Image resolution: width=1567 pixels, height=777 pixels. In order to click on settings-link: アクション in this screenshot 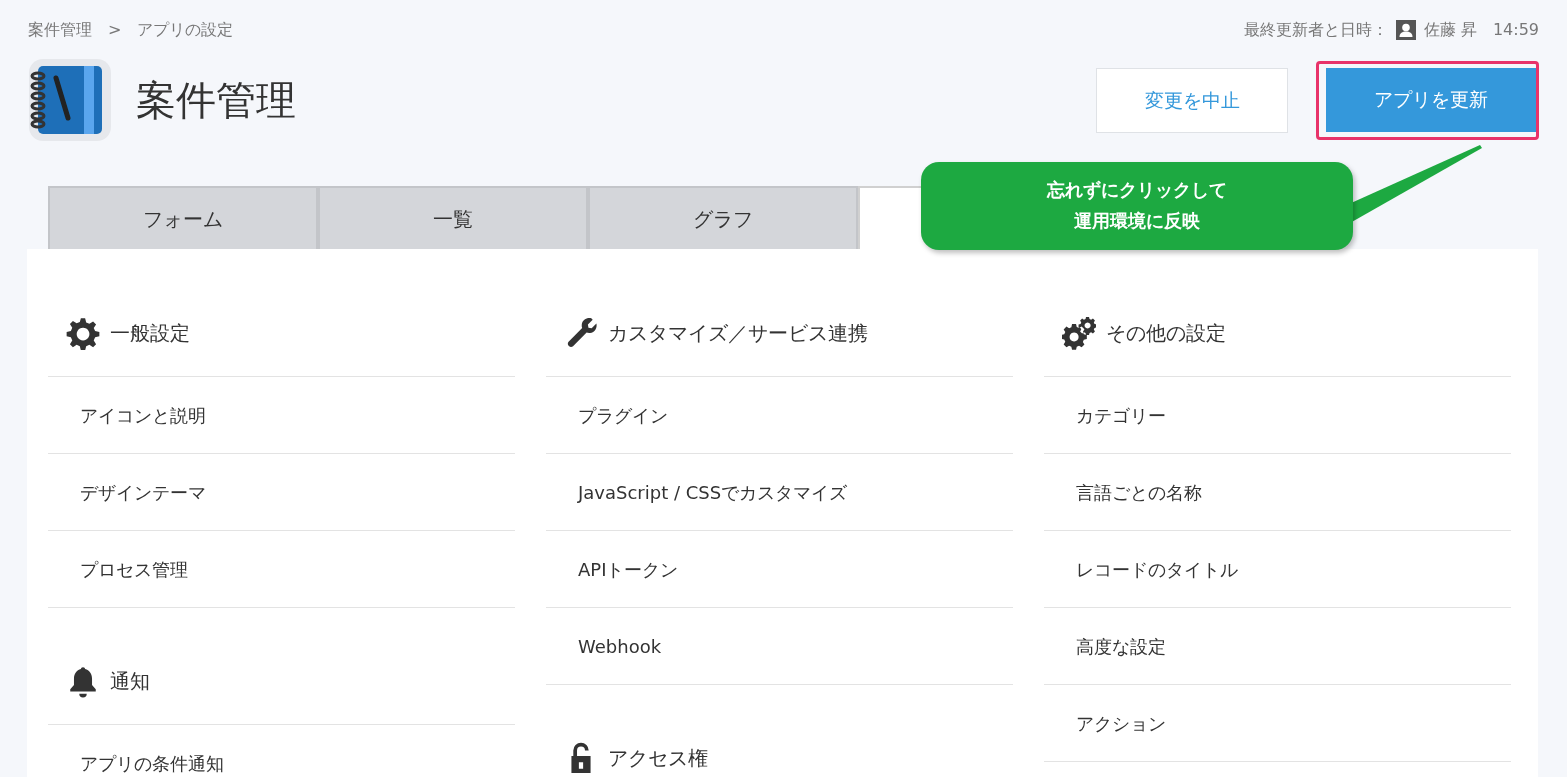, I will do `click(1277, 723)`.